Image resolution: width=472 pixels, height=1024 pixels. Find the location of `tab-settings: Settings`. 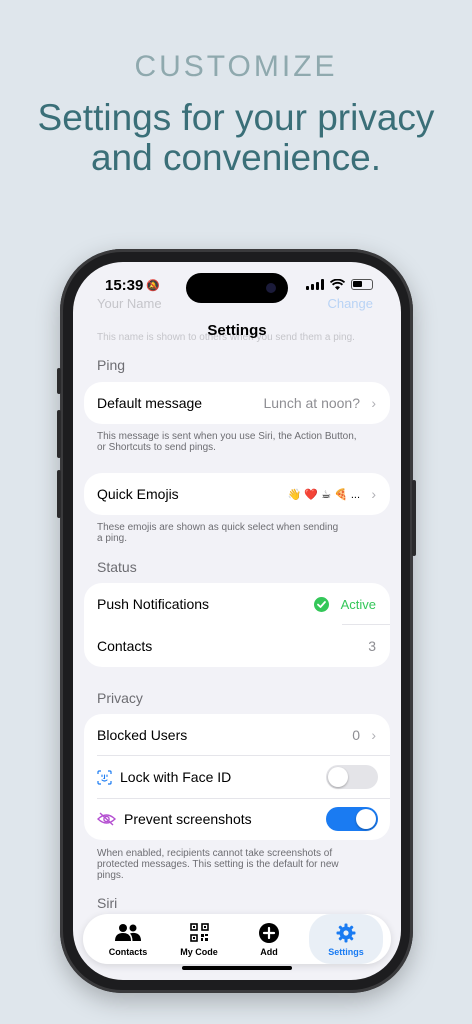

tab-settings: Settings is located at coordinates (346, 939).